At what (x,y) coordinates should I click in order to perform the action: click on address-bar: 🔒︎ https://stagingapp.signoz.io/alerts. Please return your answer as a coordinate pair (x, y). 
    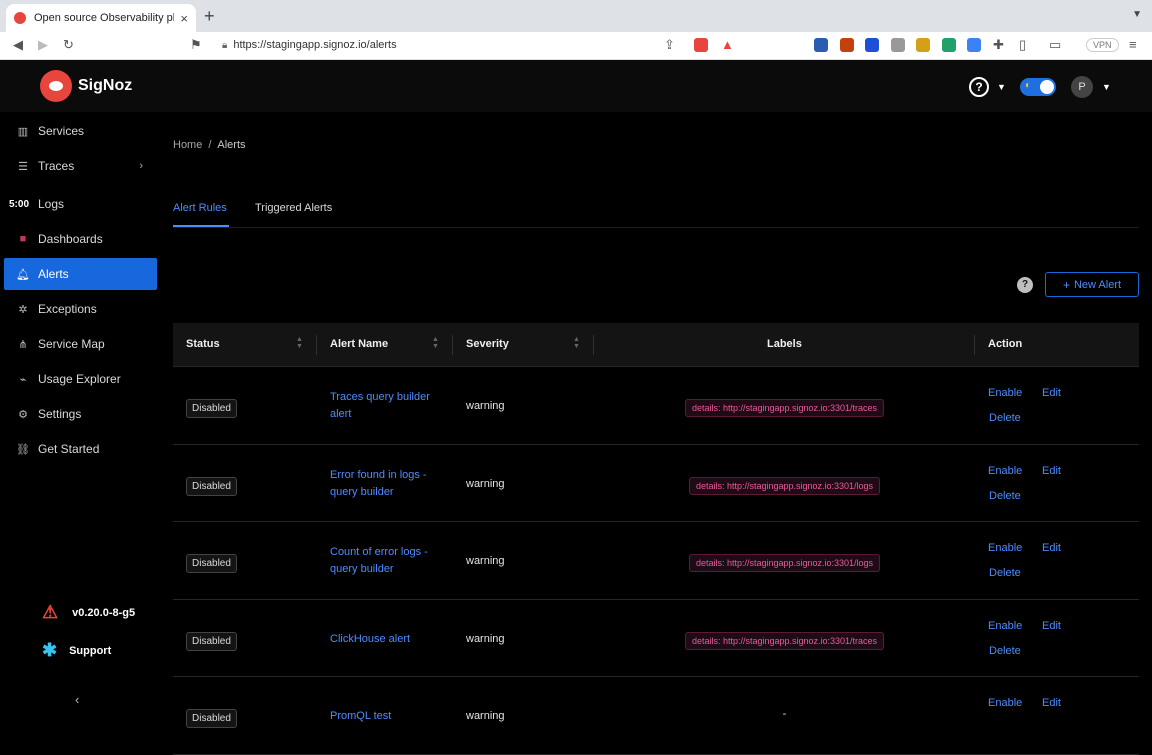
    Looking at the image, I should click on (309, 45).